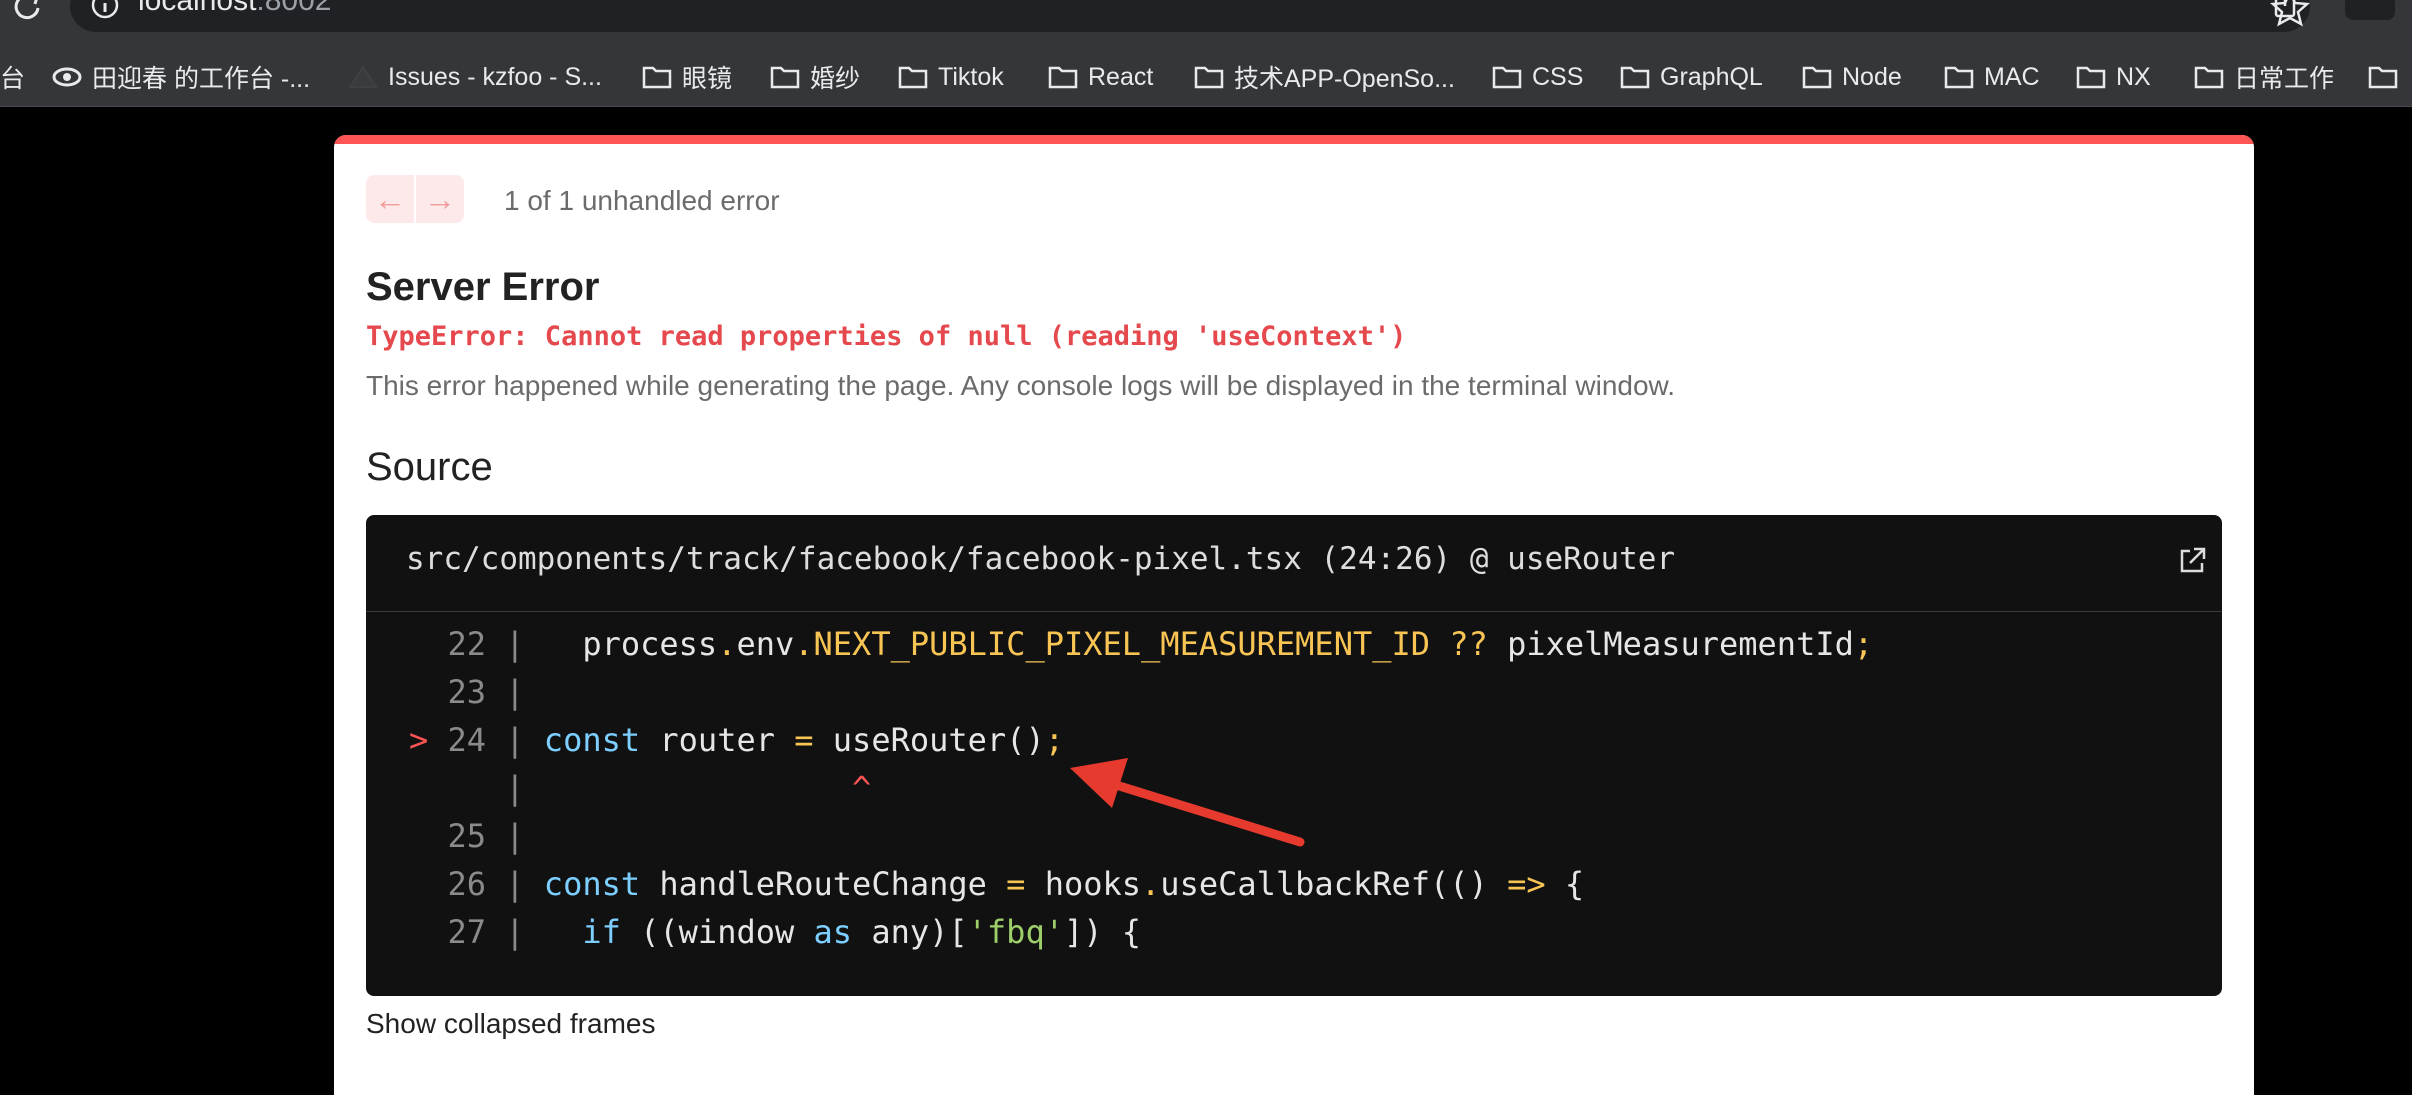 Image resolution: width=2412 pixels, height=1095 pixels. I want to click on code-token: ., so click(1151, 884).